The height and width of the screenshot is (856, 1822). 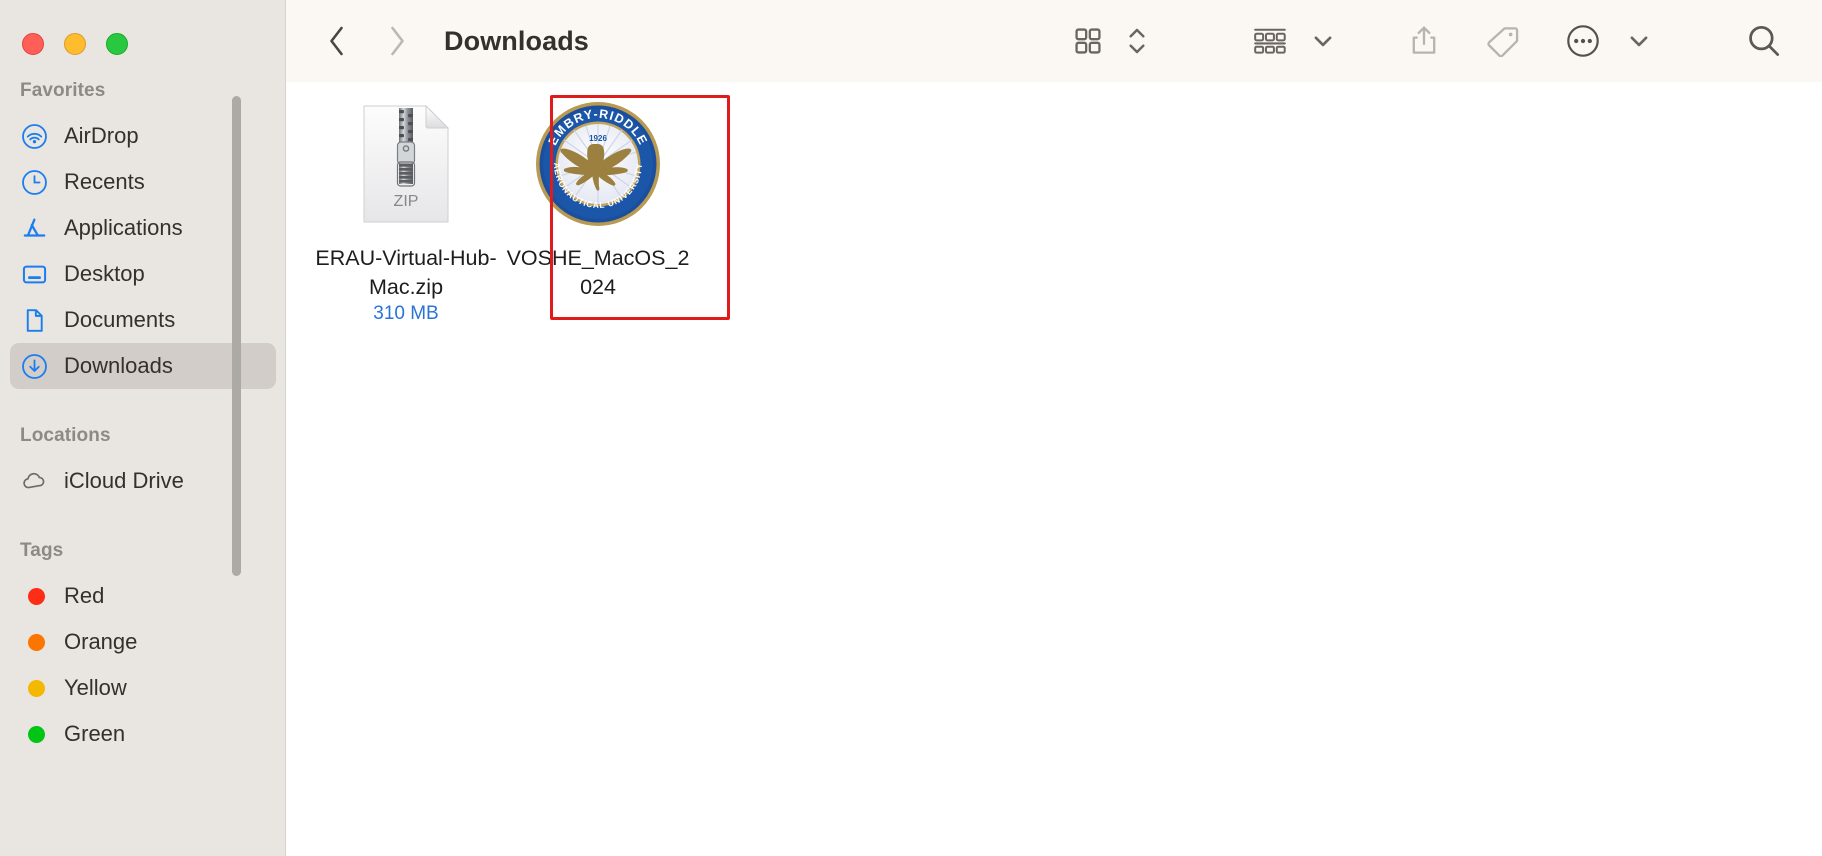 What do you see at coordinates (124, 480) in the screenshot?
I see `sidebar-item-label: iCloud Drive` at bounding box center [124, 480].